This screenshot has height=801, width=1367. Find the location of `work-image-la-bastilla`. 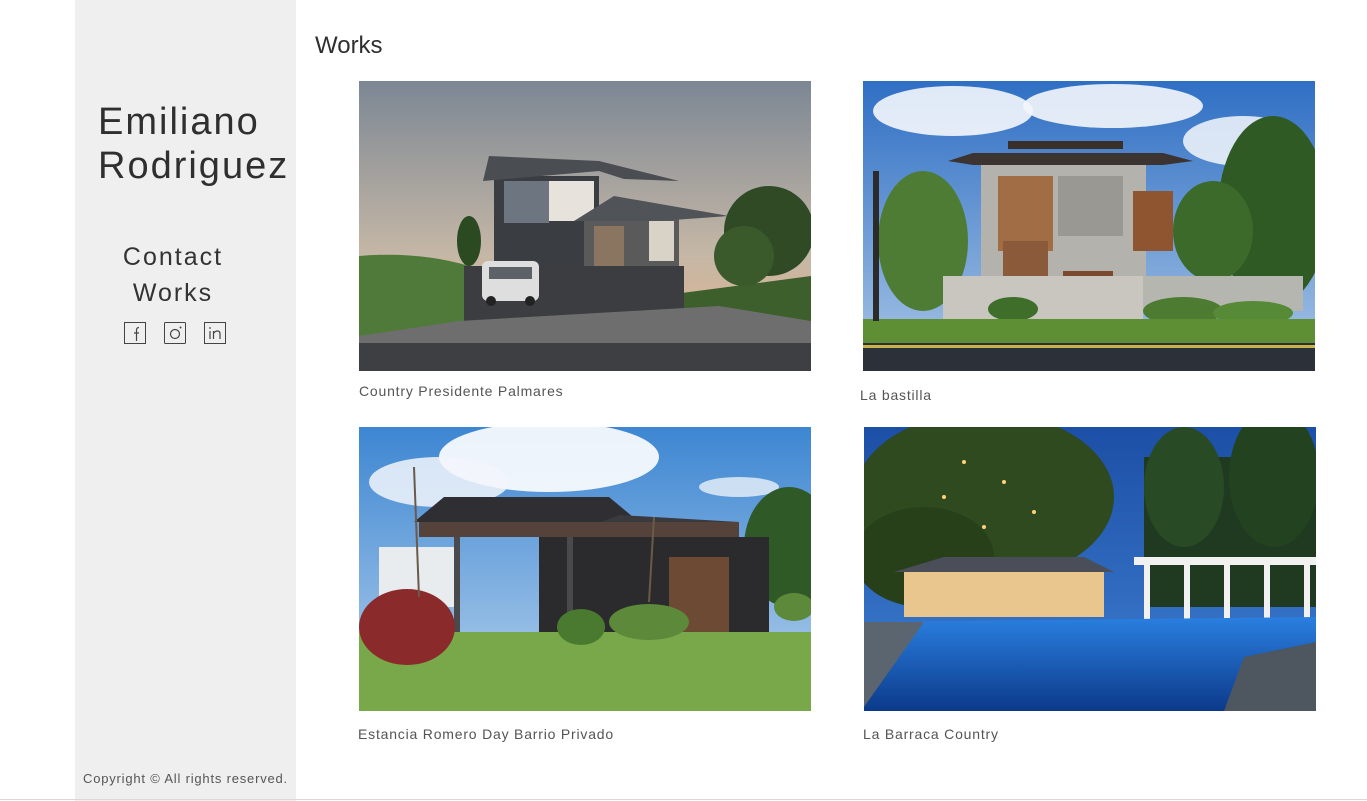

work-image-la-bastilla is located at coordinates (1089, 226).